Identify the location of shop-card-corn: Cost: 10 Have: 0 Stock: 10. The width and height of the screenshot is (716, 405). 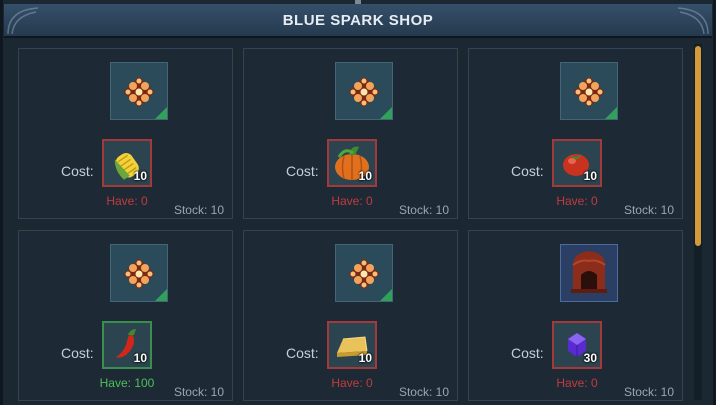
(125, 133).